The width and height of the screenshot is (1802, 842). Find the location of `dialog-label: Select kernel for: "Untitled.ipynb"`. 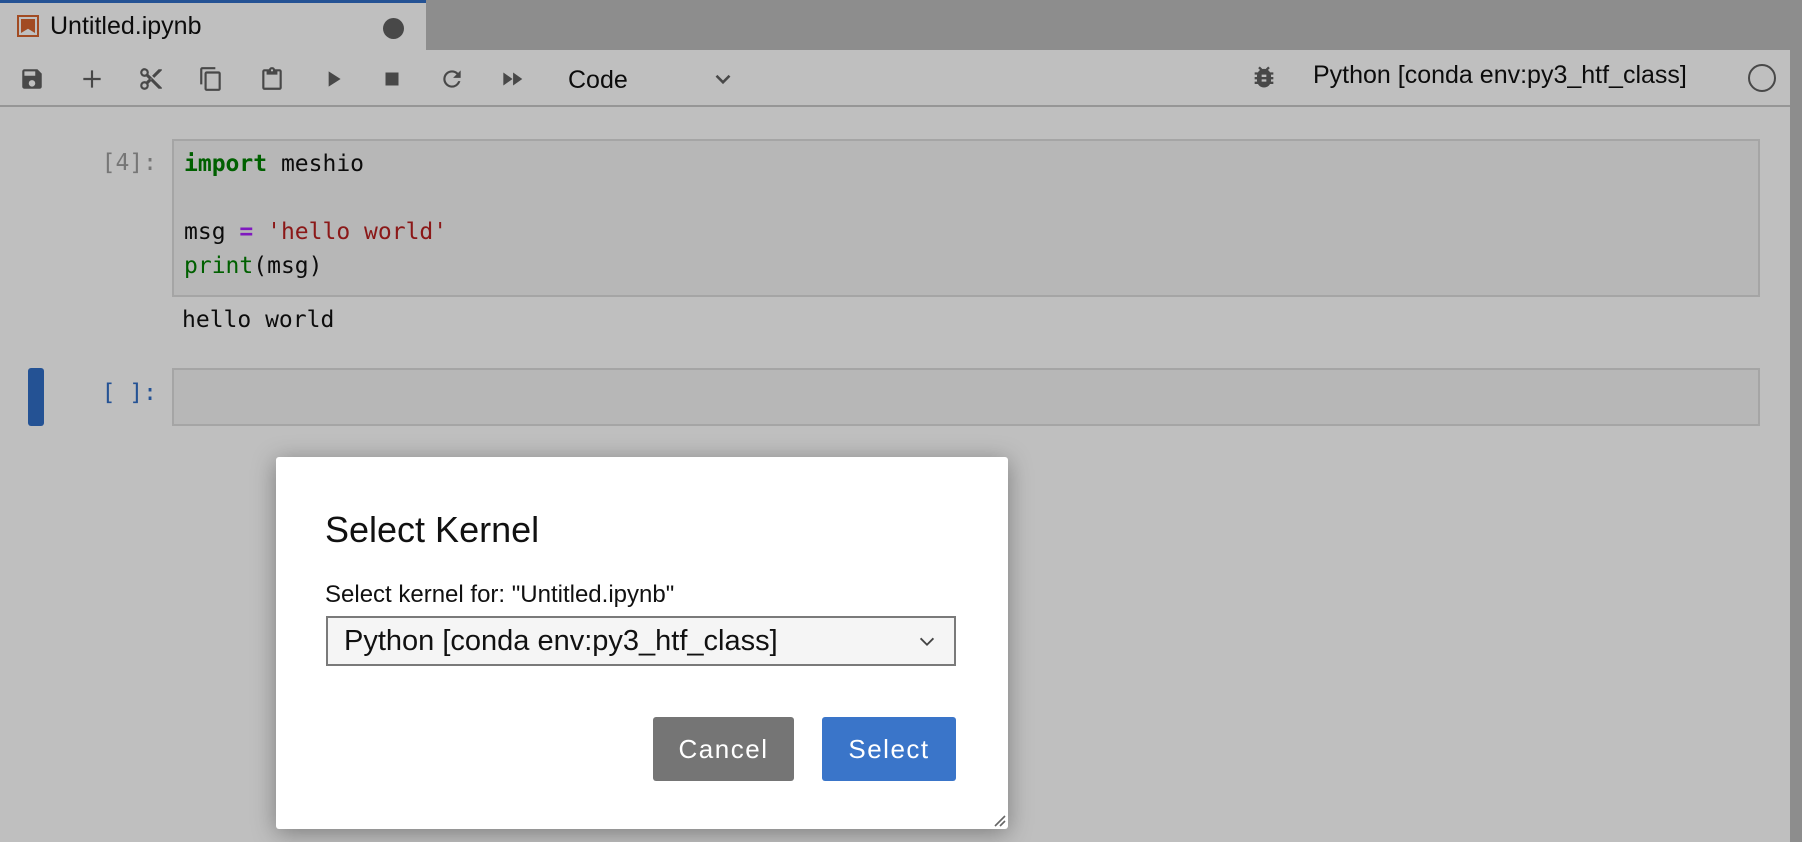

dialog-label: Select kernel for: "Untitled.ipynb" is located at coordinates (500, 594).